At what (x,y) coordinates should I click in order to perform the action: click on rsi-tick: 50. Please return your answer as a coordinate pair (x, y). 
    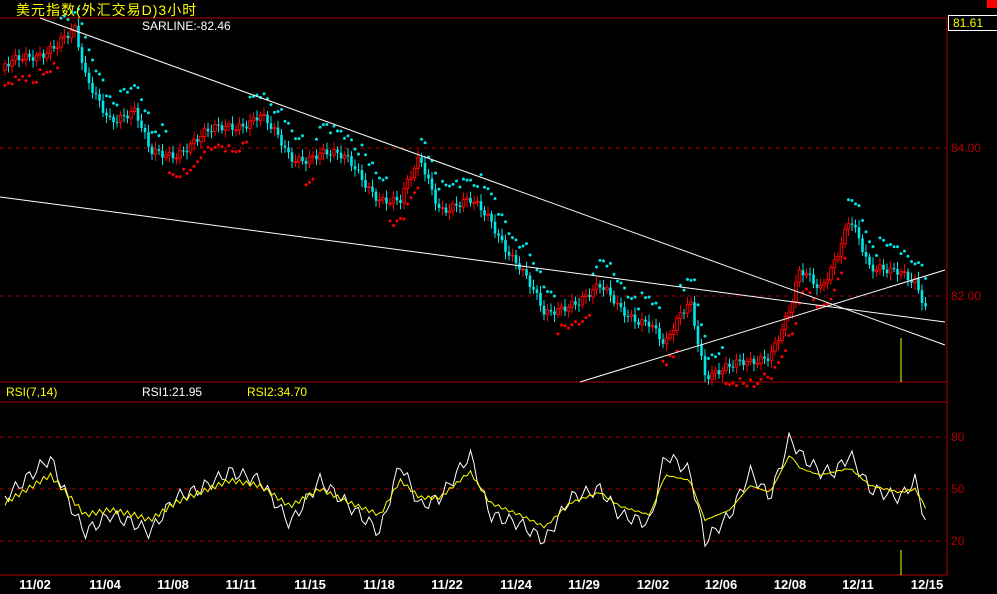
    Looking at the image, I should click on (958, 489).